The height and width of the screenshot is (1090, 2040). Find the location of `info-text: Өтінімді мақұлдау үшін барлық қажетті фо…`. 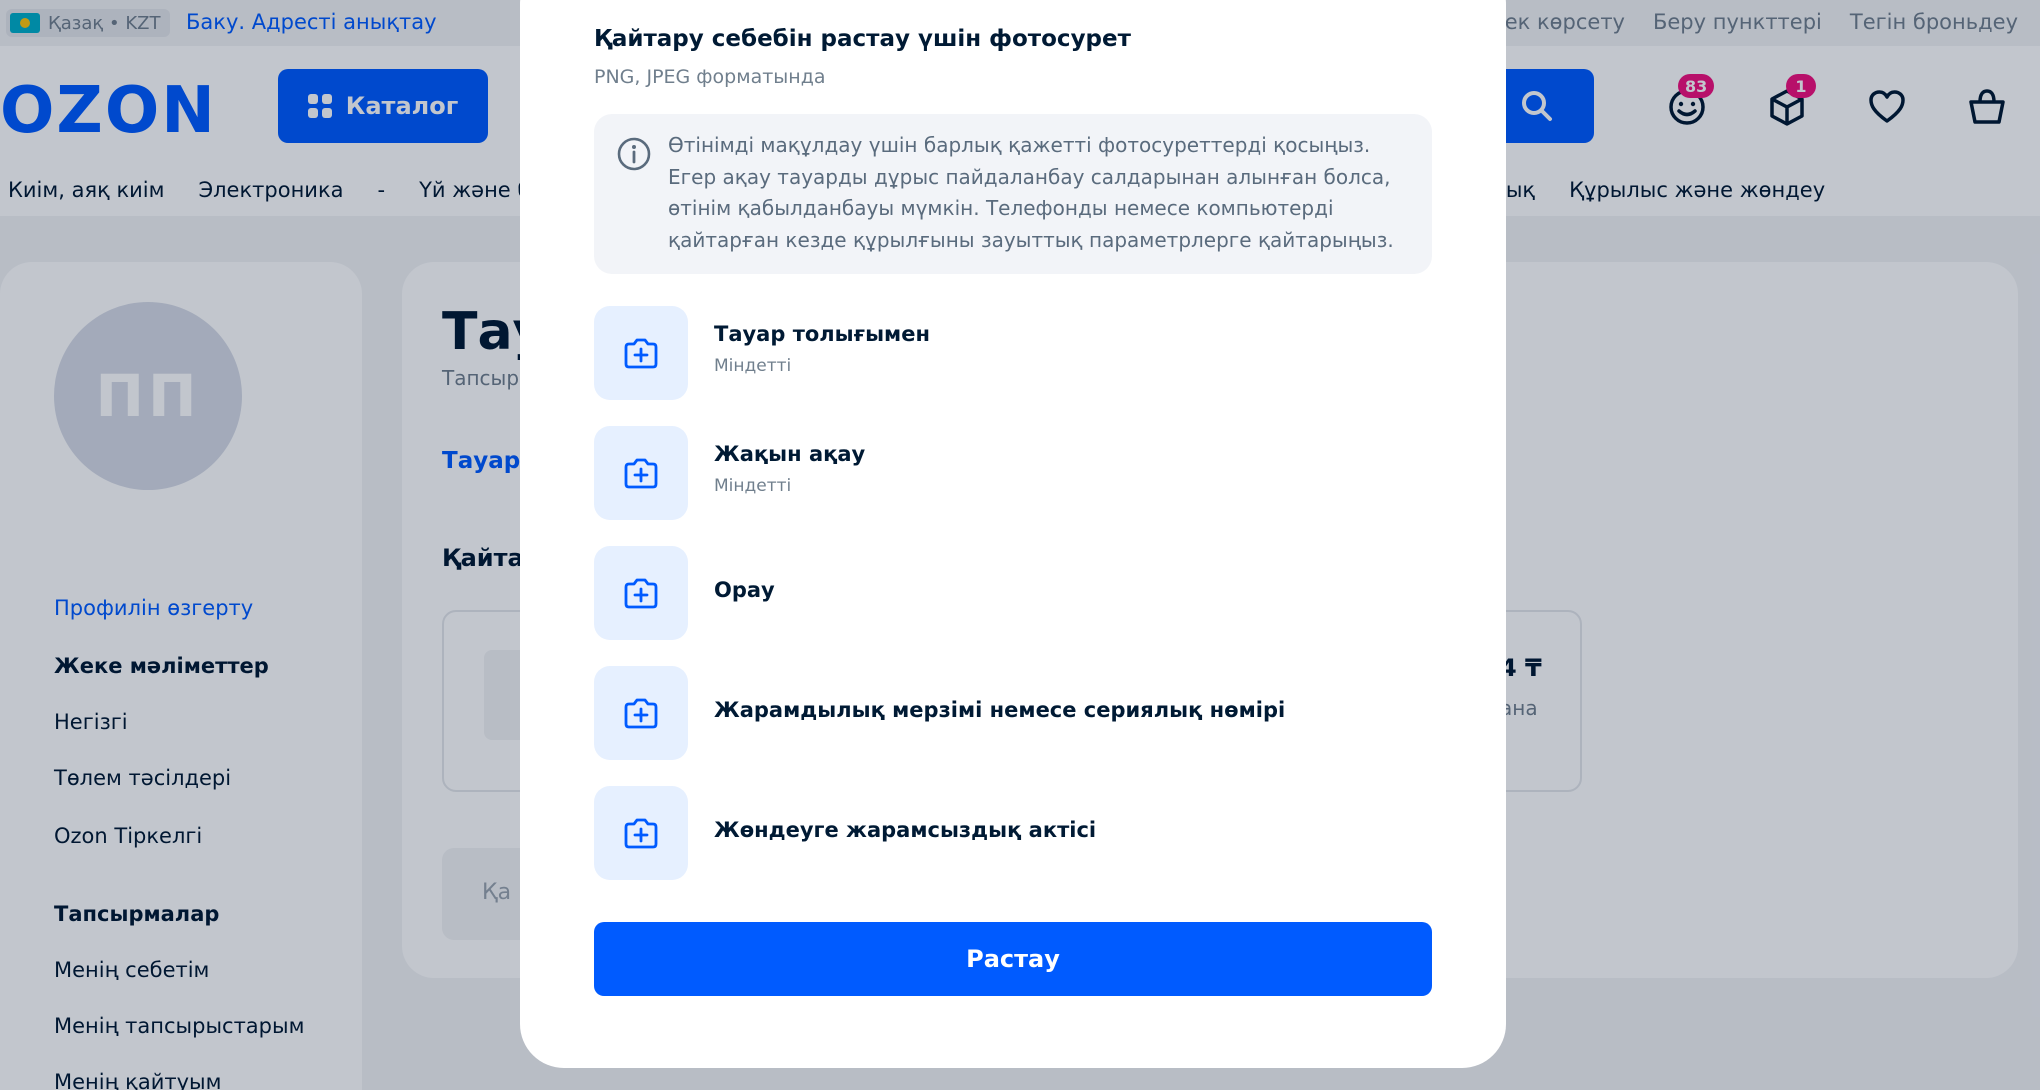

info-text: Өтінімді мақұлдау үшін барлық қажетті фо… is located at coordinates (1031, 192).